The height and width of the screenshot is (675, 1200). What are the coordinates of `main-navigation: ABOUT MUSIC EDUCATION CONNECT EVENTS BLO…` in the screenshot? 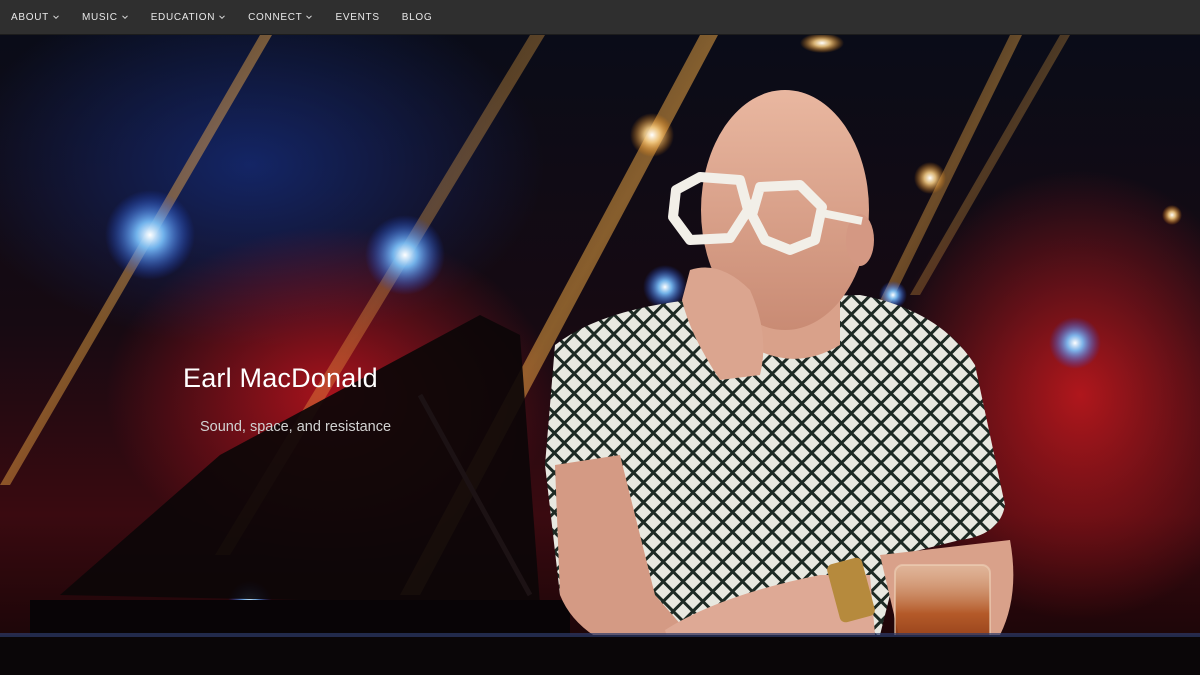 It's located at (600, 17).